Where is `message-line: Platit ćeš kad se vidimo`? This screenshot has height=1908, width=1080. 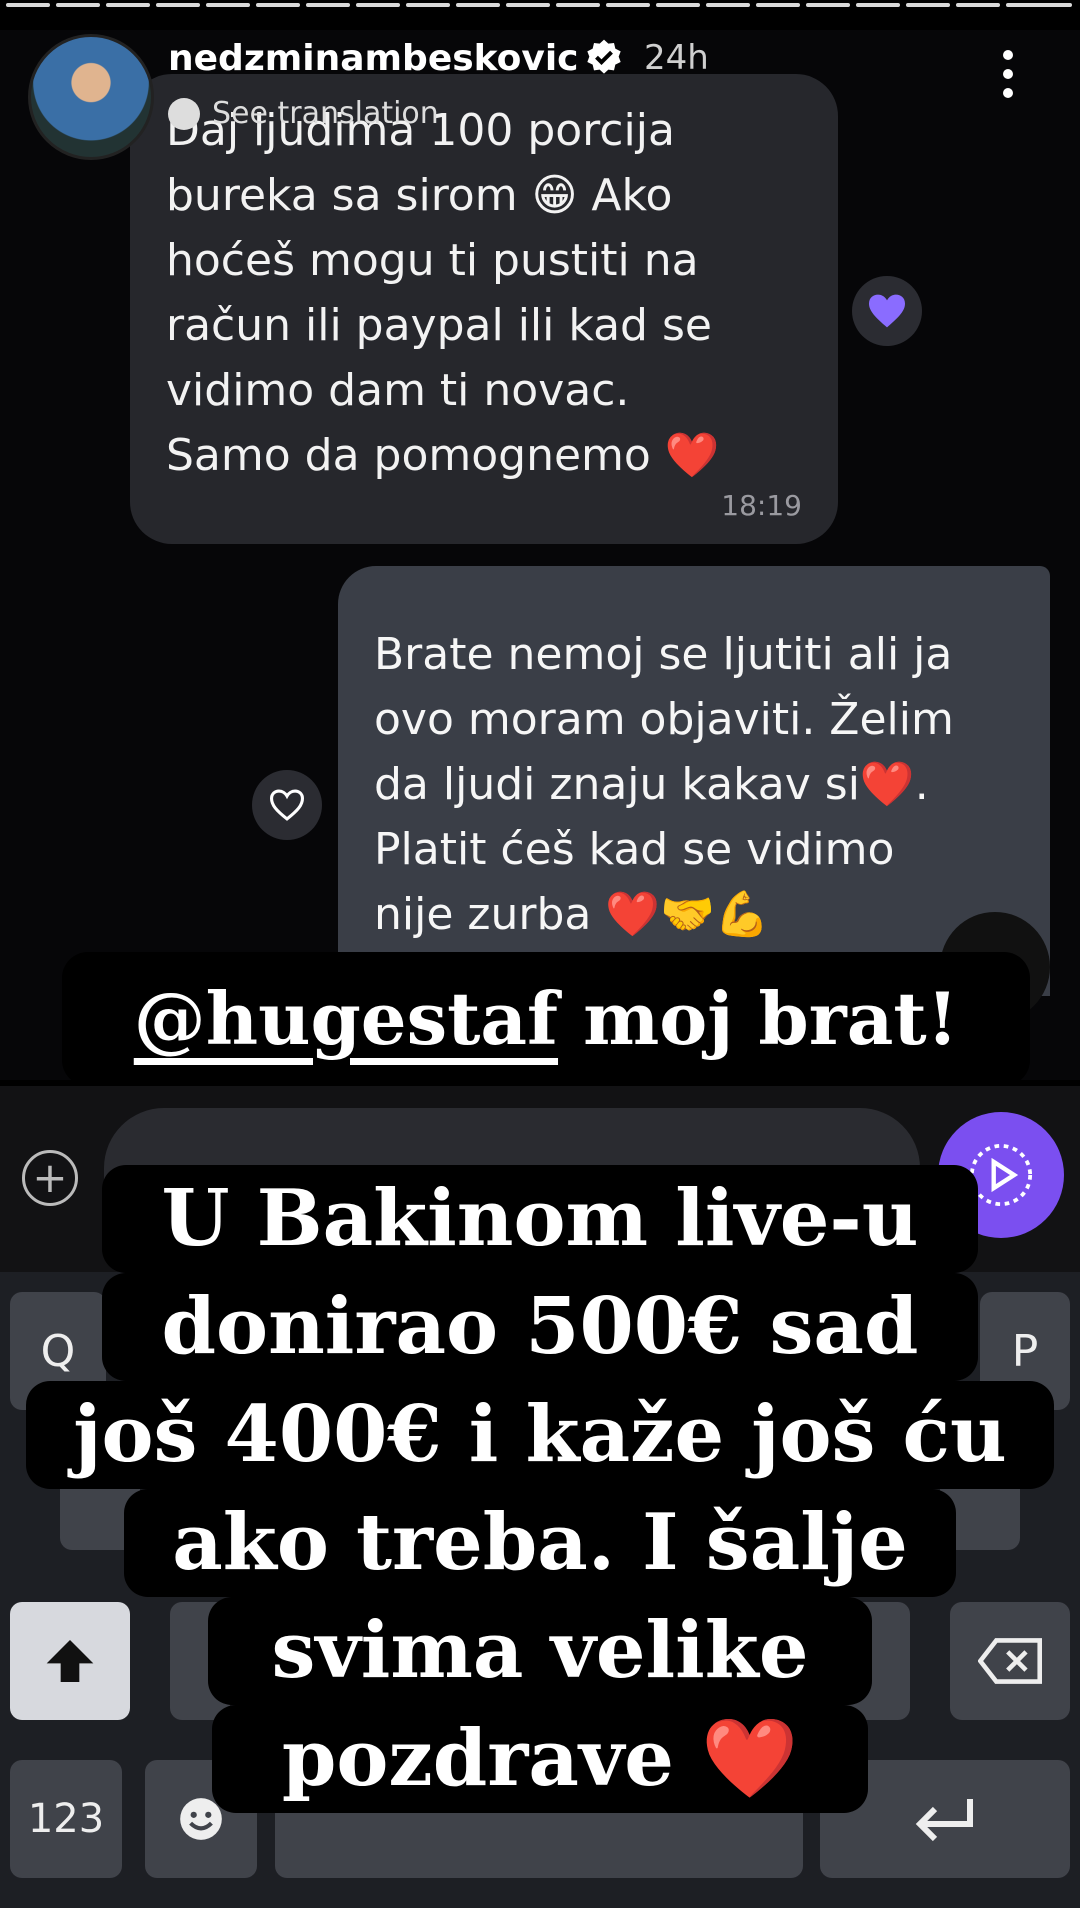 message-line: Platit ćeš kad se vidimo is located at coordinates (634, 849).